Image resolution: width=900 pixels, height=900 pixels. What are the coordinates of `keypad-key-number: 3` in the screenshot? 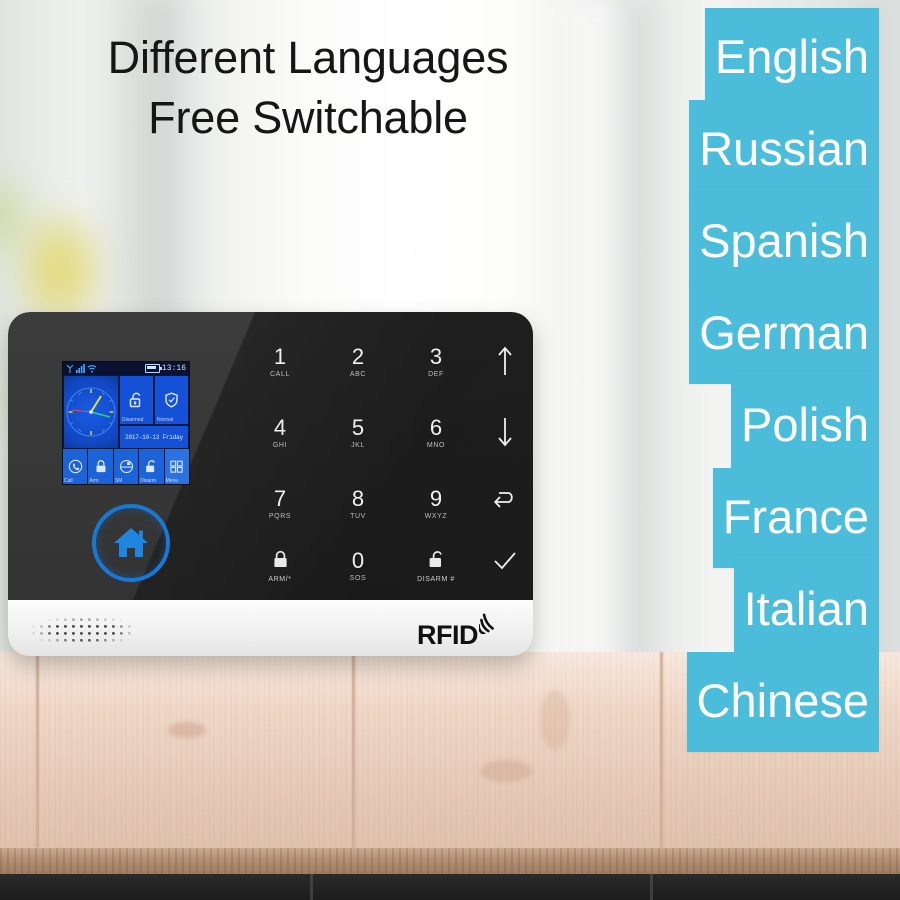 It's located at (436, 356).